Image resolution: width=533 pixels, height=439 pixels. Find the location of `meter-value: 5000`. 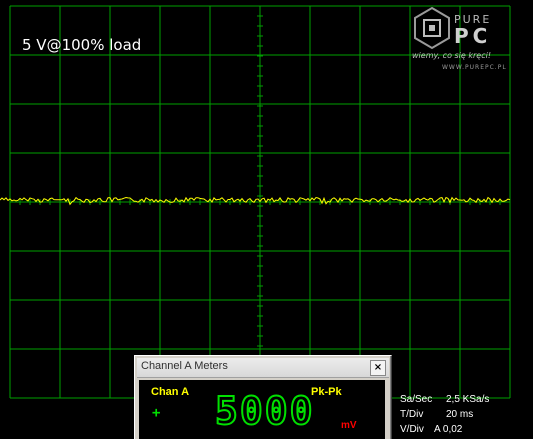

meter-value: 5000 is located at coordinates (264, 411).